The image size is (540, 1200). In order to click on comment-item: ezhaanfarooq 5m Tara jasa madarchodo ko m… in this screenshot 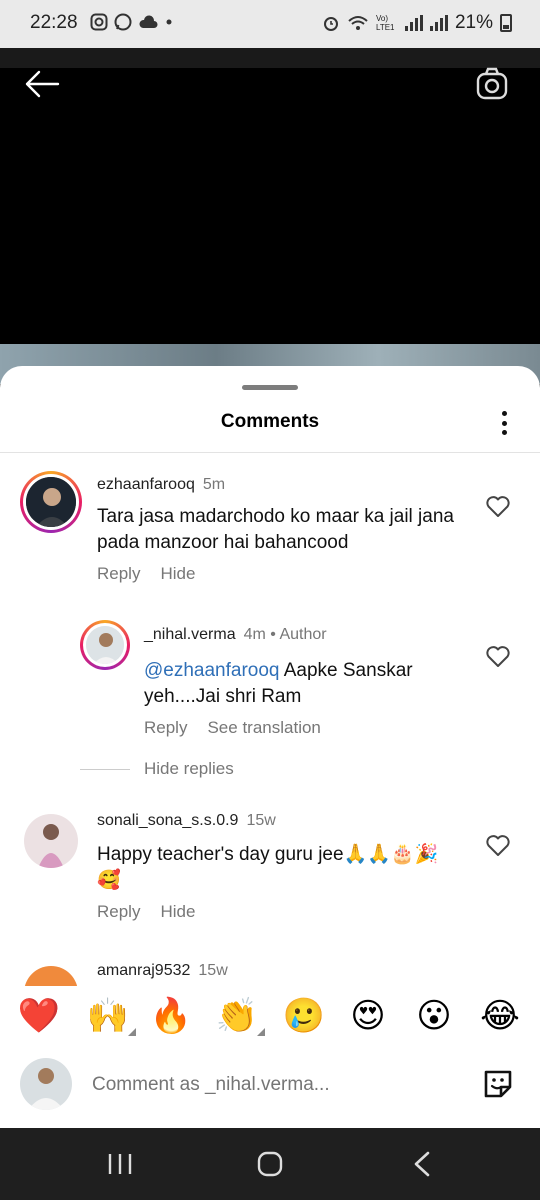, I will do `click(270, 531)`.